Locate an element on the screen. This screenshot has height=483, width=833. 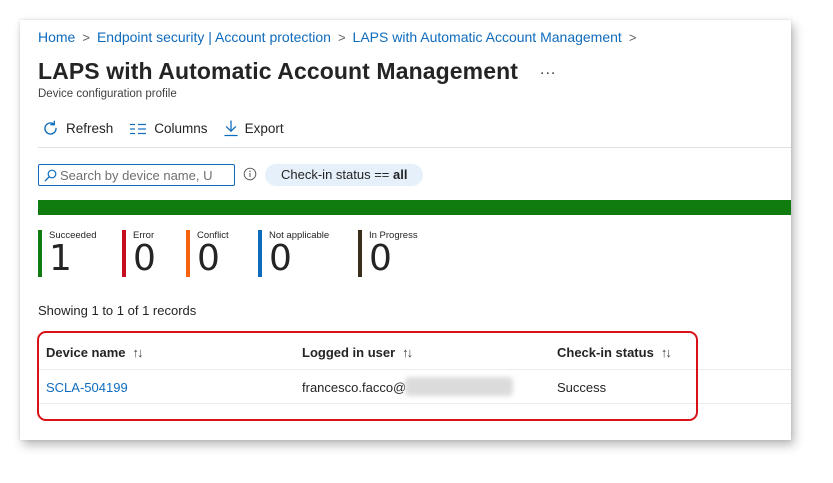
page-subtitle: Device configuration profile is located at coordinates (107, 94).